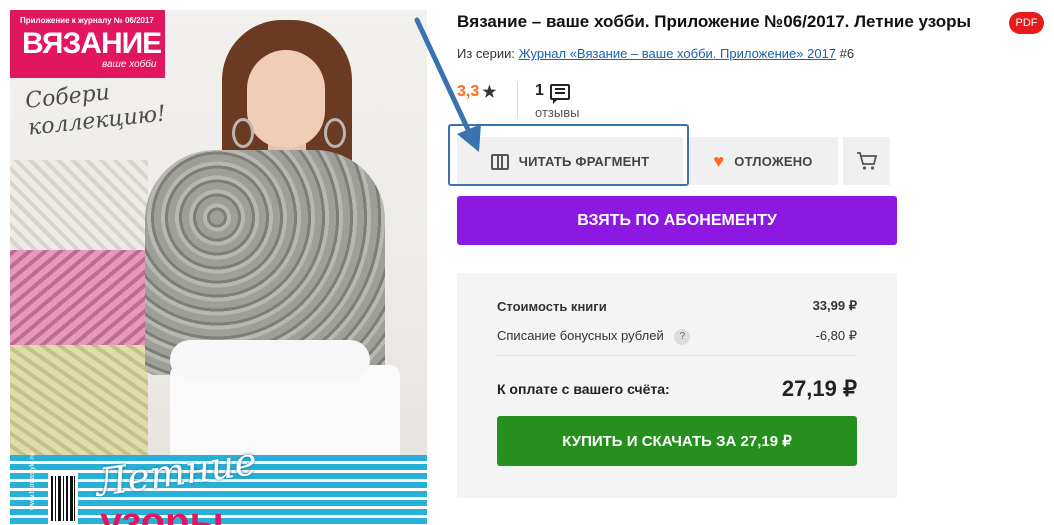  What do you see at coordinates (719, 161) in the screenshot?
I see `heart-icon: ♥` at bounding box center [719, 161].